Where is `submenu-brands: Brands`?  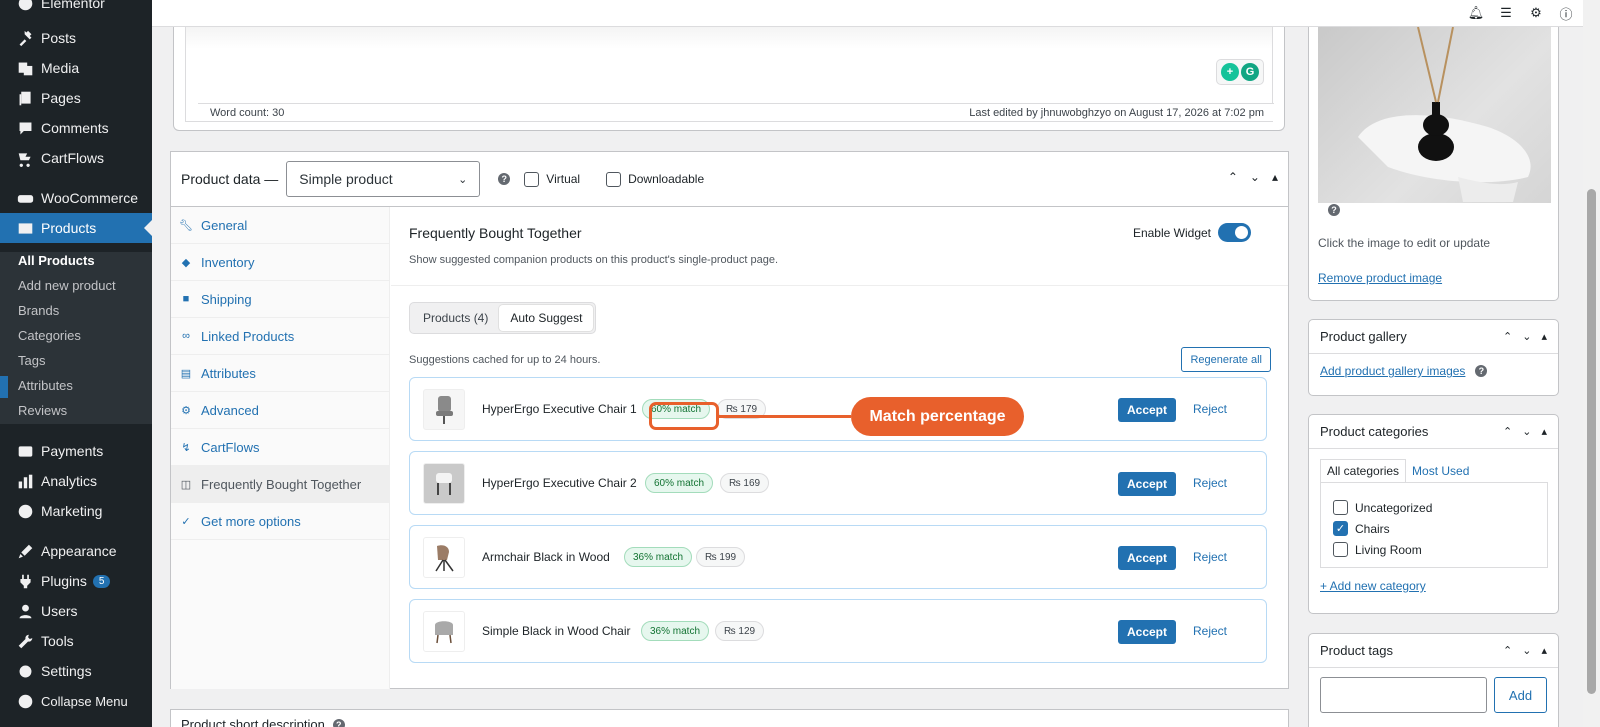 submenu-brands: Brands is located at coordinates (76, 310).